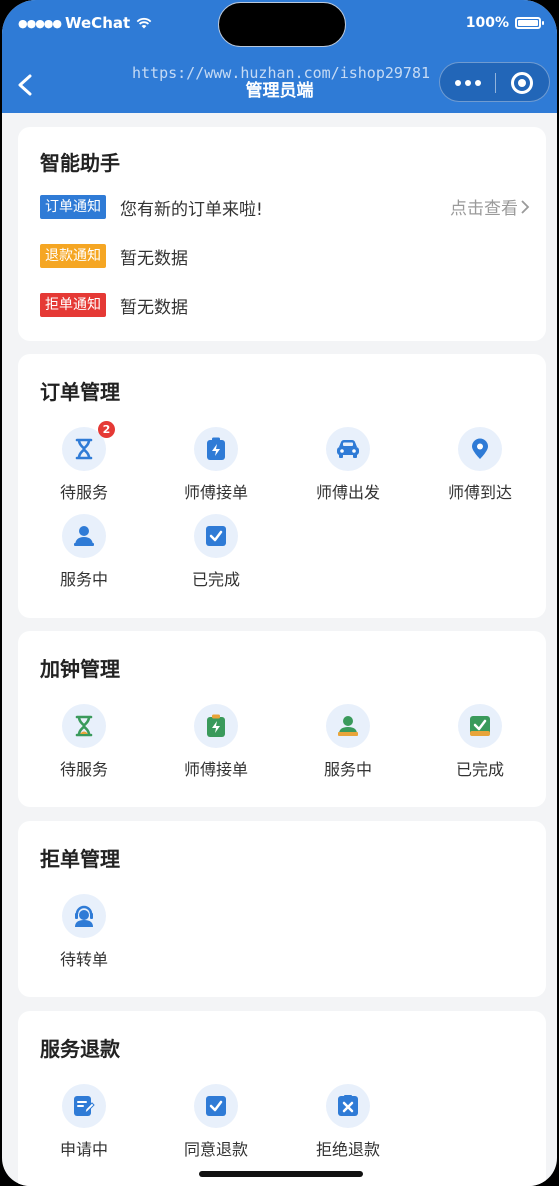  Describe the element at coordinates (347, 1149) in the screenshot. I see `item-label: 拒绝退款` at that location.